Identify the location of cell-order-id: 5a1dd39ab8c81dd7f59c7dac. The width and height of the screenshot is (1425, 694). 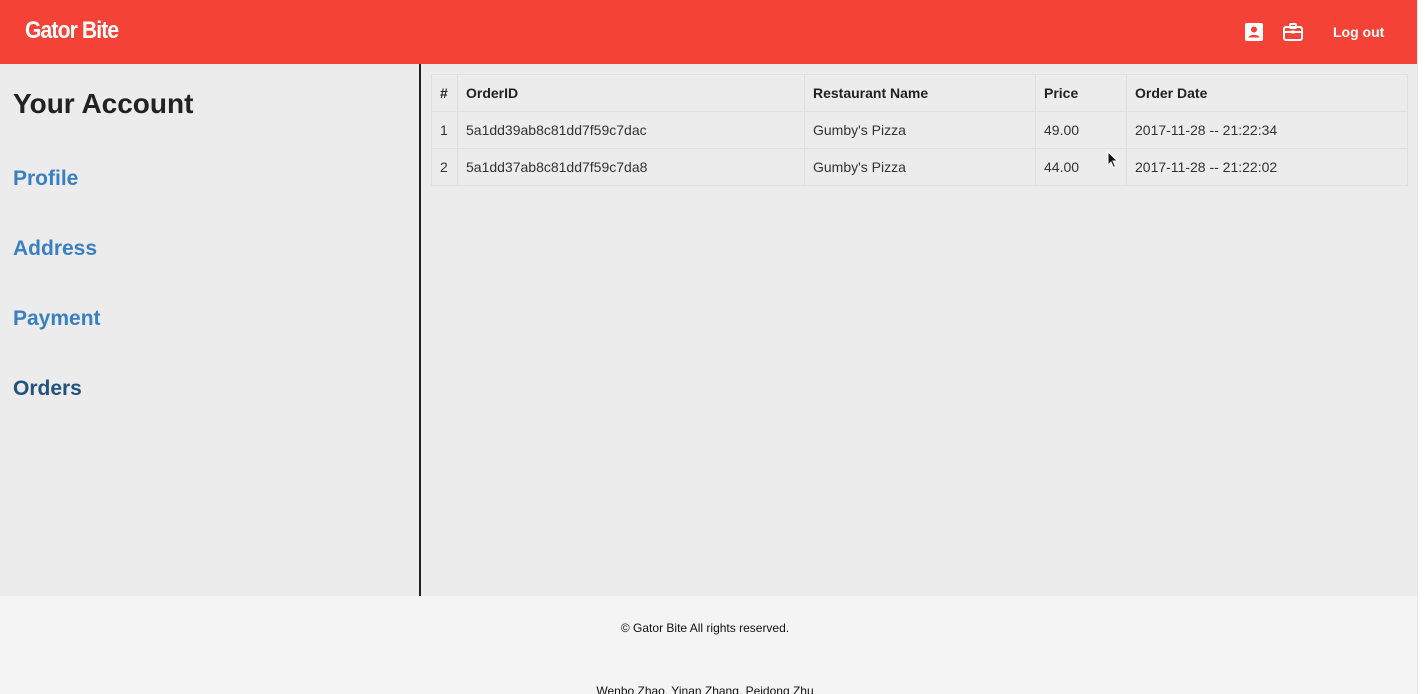
(631, 130).